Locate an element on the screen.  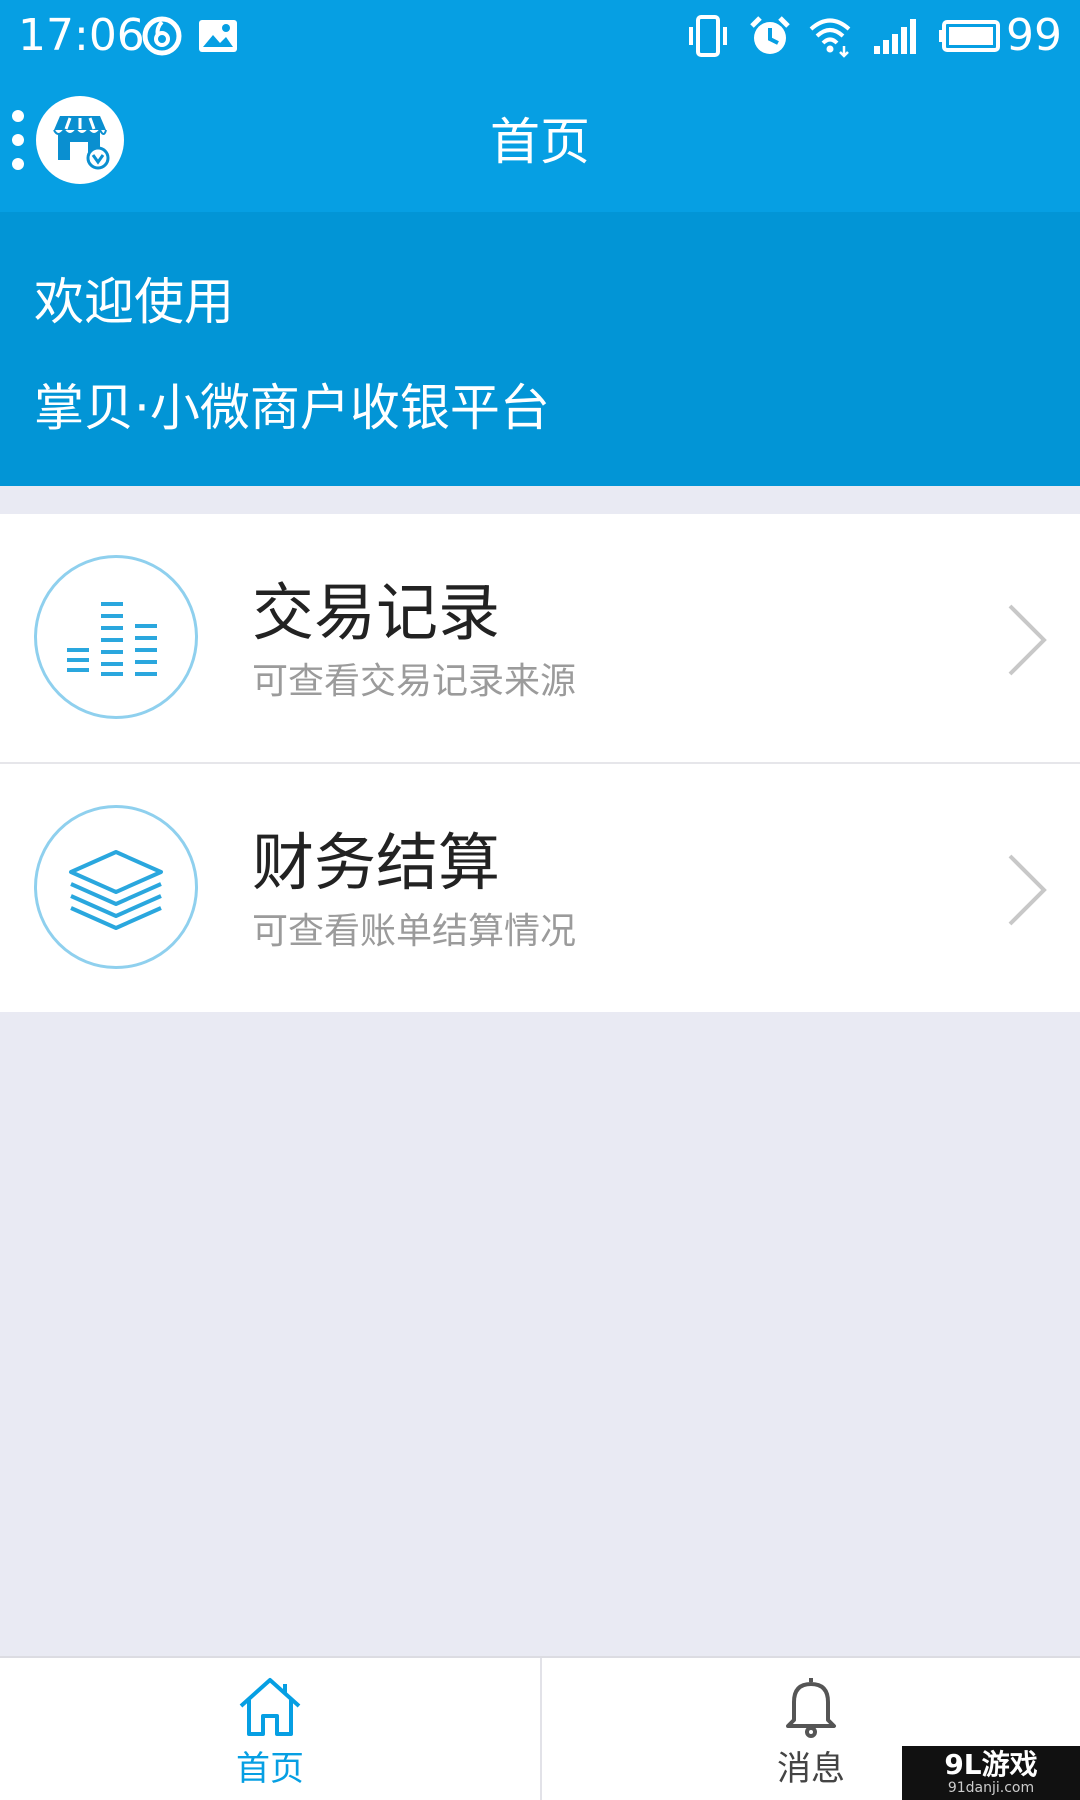
watermark-text: 9L游戏 is located at coordinates (991, 1764).